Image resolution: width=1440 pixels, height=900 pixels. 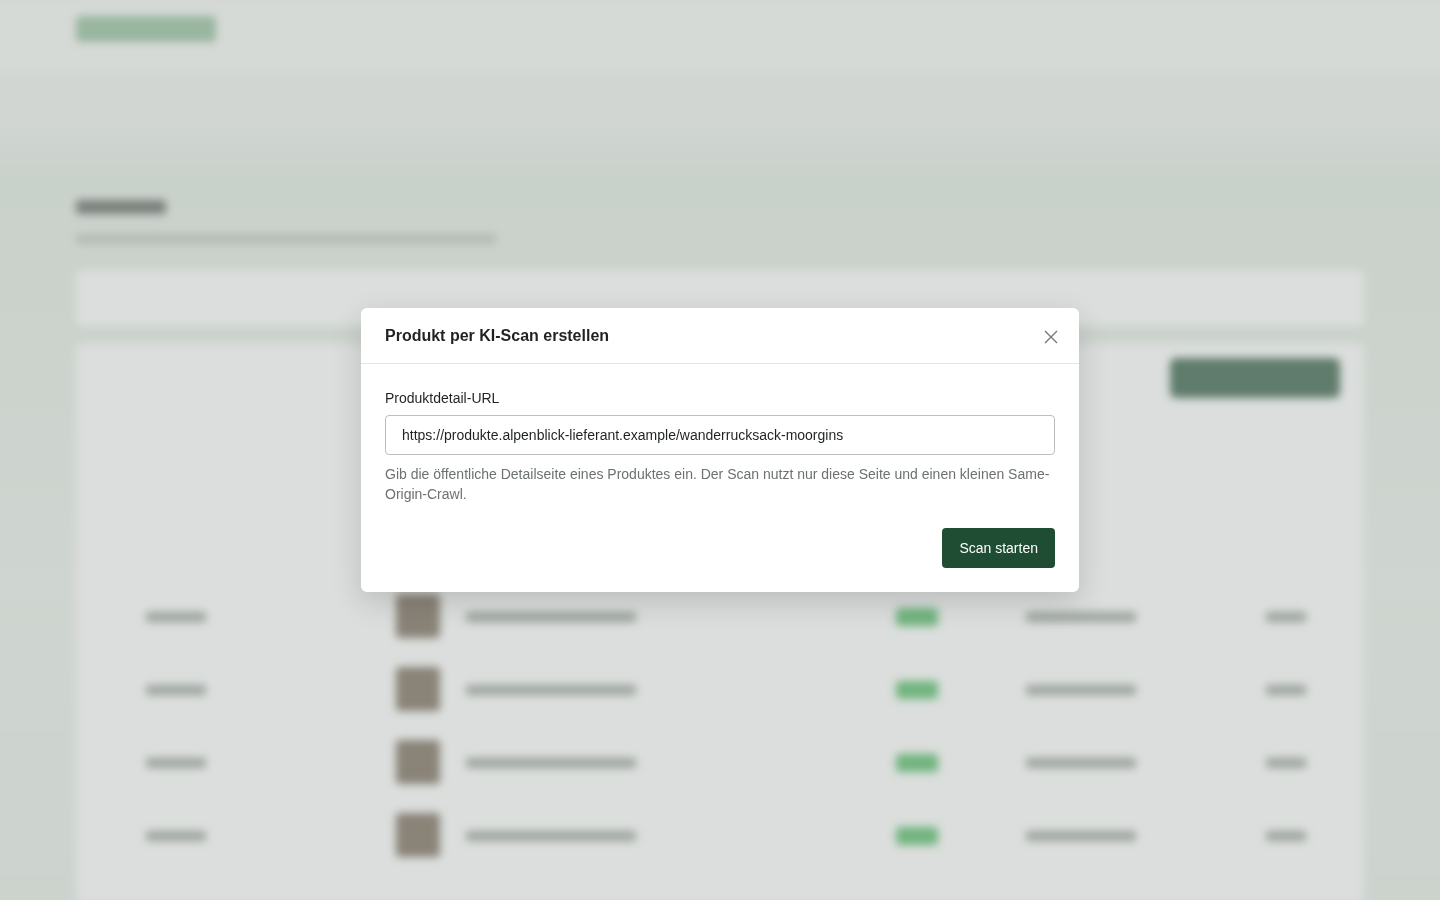 I want to click on scan-button: Scan starten, so click(x=998, y=548).